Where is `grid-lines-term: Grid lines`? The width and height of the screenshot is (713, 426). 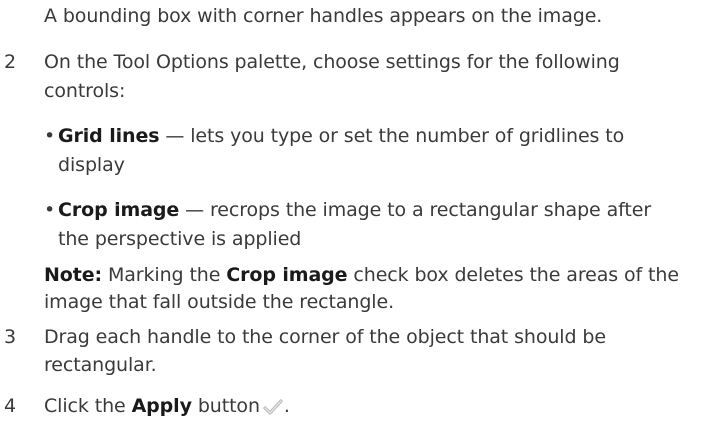
grid-lines-term: Grid lines is located at coordinates (109, 136).